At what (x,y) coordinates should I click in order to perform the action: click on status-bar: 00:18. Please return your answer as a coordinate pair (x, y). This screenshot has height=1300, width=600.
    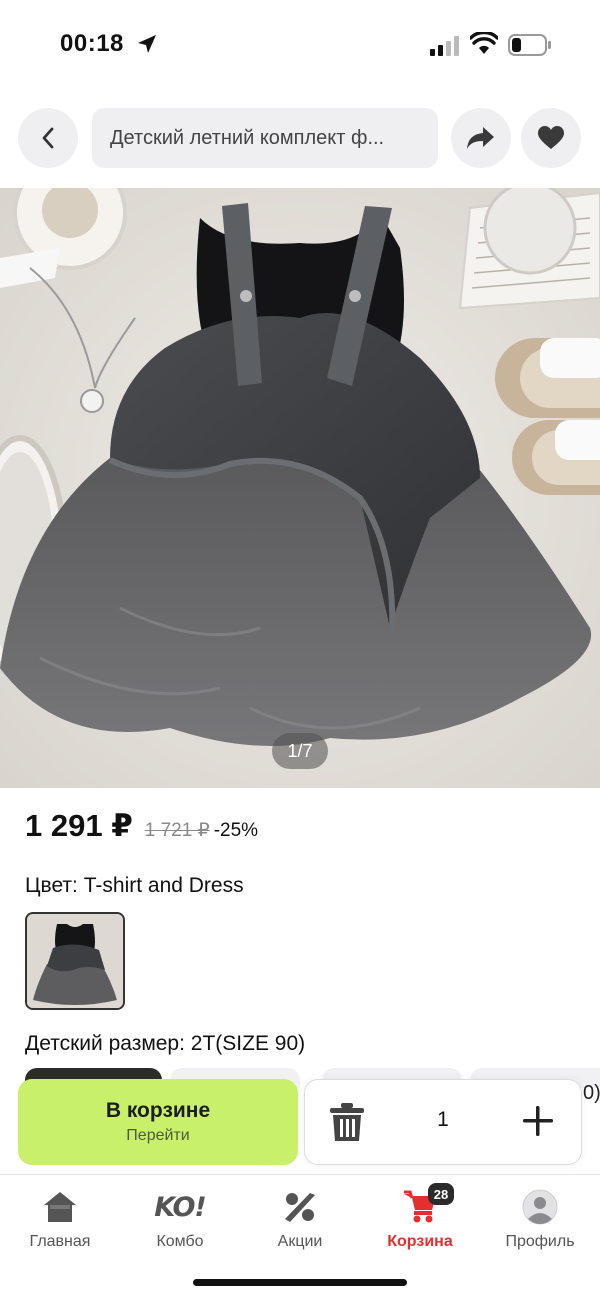
    Looking at the image, I should click on (300, 45).